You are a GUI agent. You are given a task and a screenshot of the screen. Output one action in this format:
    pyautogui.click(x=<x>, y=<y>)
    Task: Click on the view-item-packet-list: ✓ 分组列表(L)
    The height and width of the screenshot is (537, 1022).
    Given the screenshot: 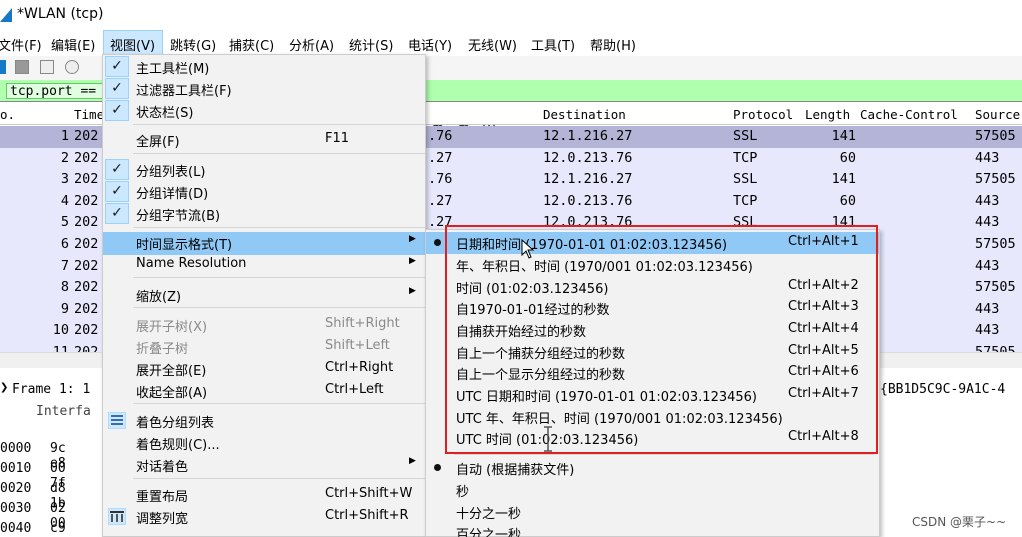 What is the action you would take?
    pyautogui.click(x=264, y=169)
    